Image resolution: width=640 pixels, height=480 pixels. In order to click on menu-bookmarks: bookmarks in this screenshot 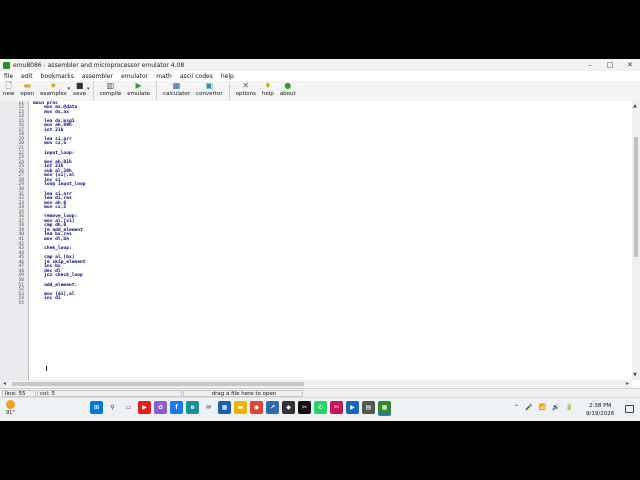, I will do `click(57, 76)`.